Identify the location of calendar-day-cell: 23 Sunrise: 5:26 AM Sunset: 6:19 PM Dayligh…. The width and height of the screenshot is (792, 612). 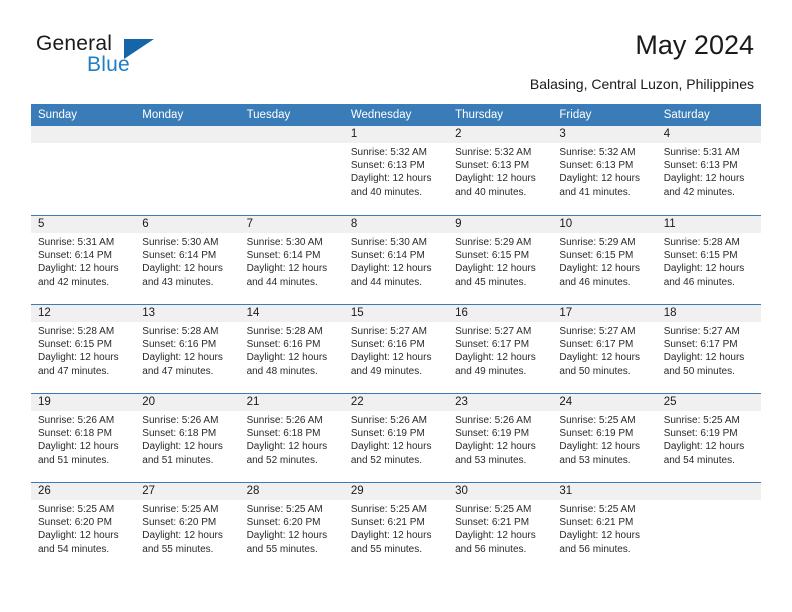
(500, 438).